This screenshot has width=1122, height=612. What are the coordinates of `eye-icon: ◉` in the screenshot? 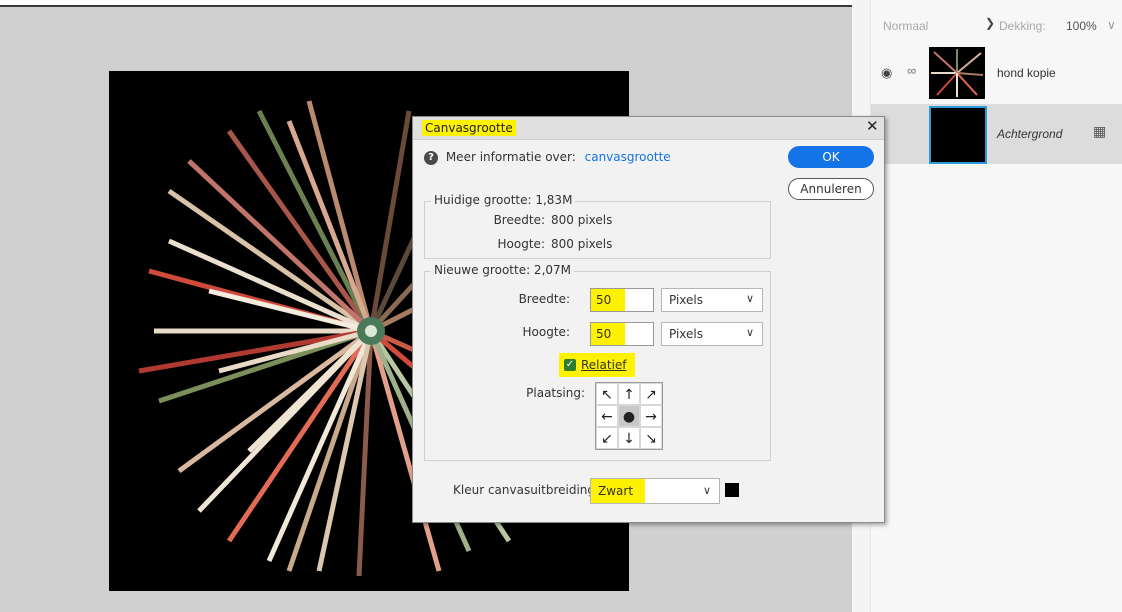 It's located at (886, 73).